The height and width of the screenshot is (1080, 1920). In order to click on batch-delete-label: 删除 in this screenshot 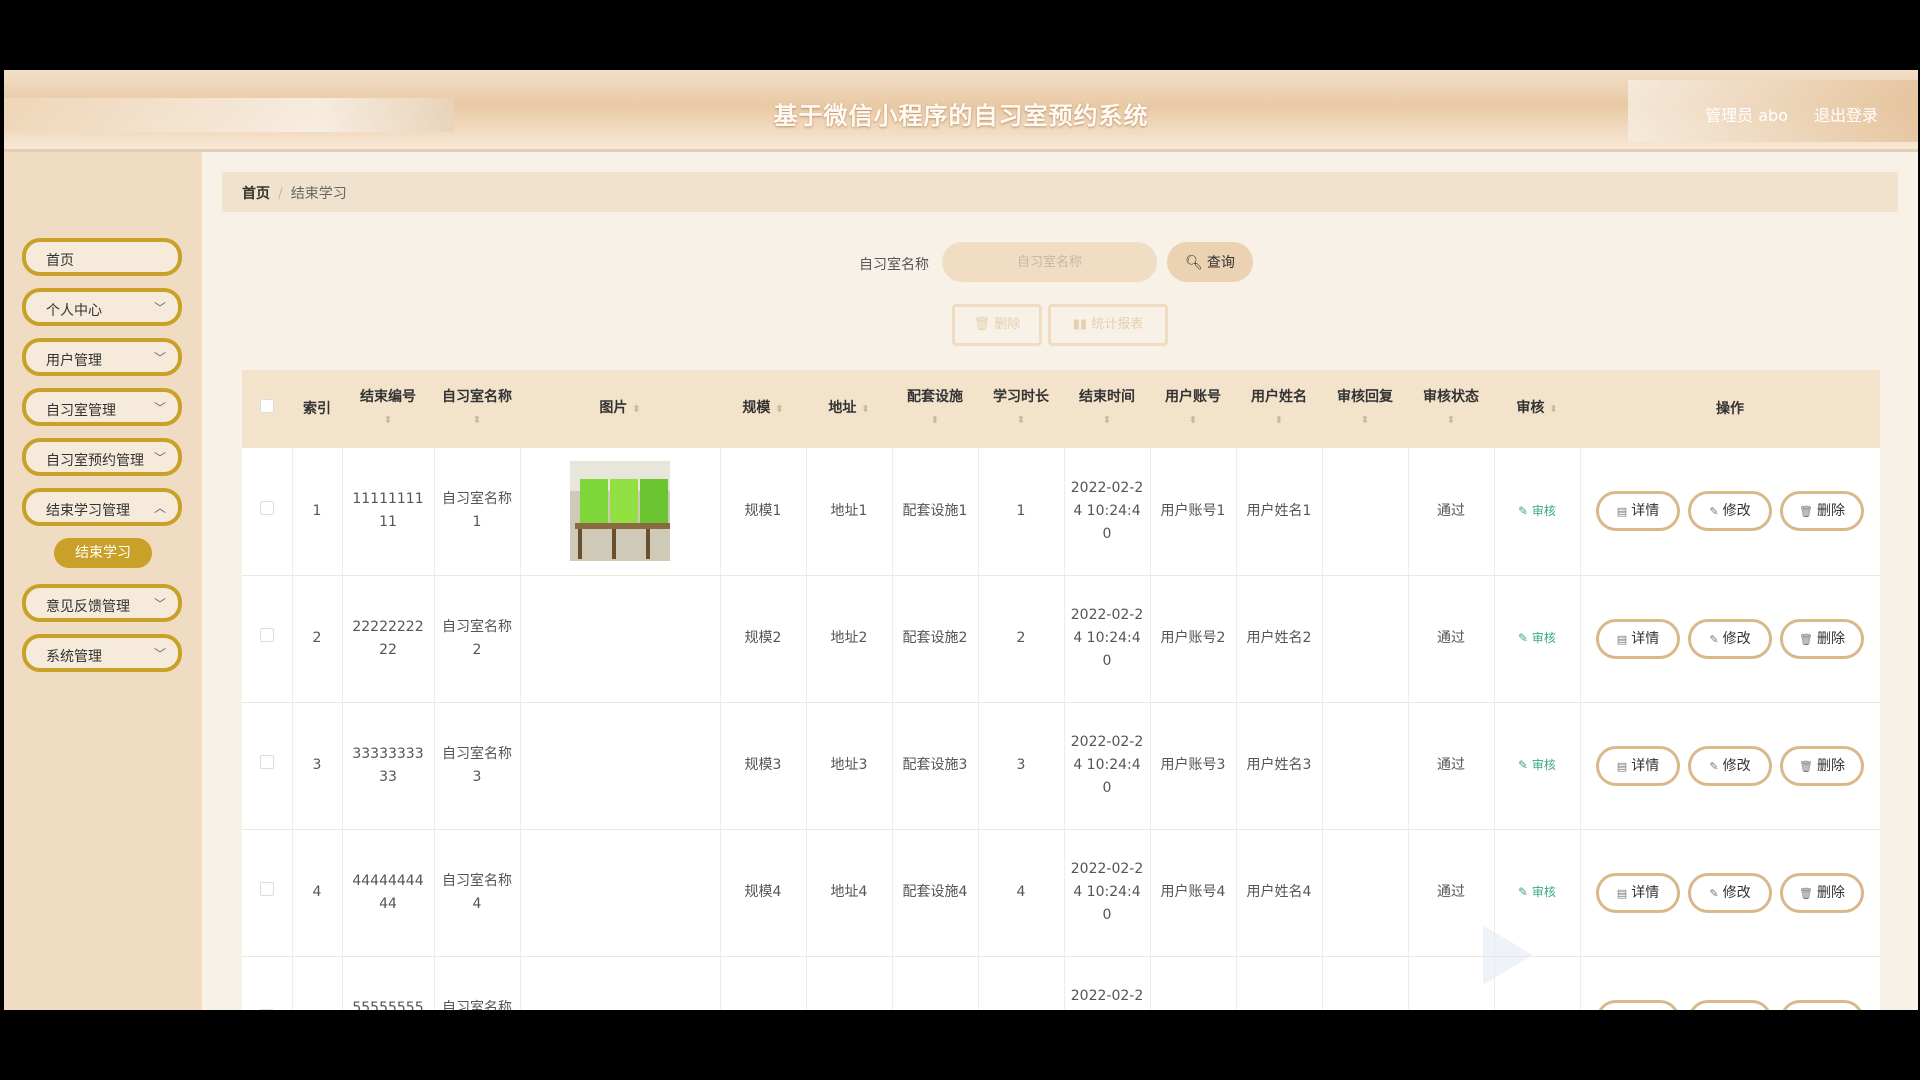, I will do `click(1007, 324)`.